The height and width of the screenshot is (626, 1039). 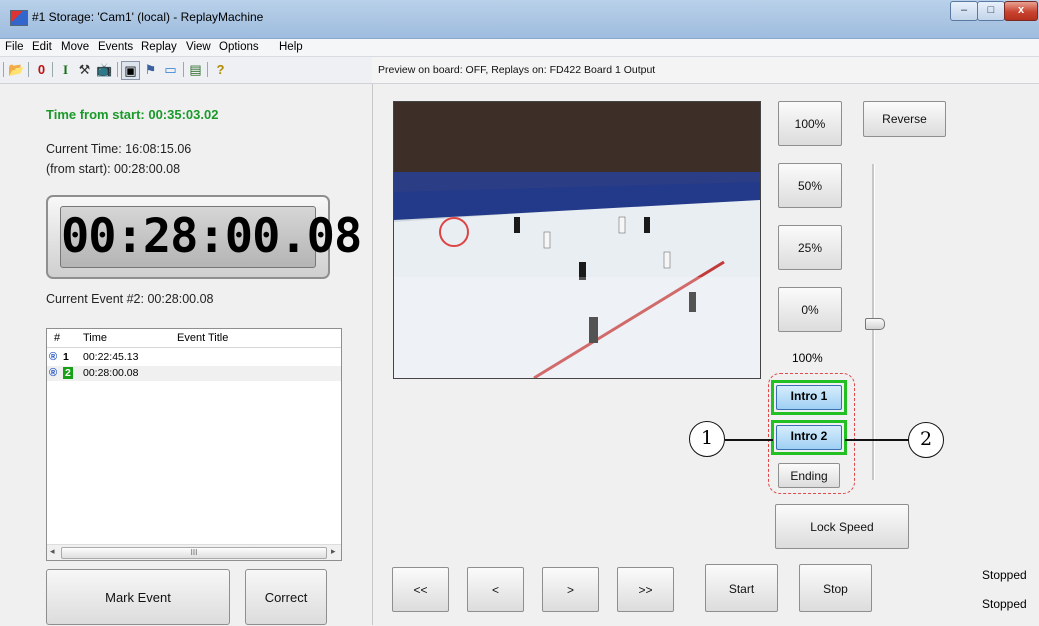 What do you see at coordinates (68, 373) in the screenshot?
I see `event-number: 2` at bounding box center [68, 373].